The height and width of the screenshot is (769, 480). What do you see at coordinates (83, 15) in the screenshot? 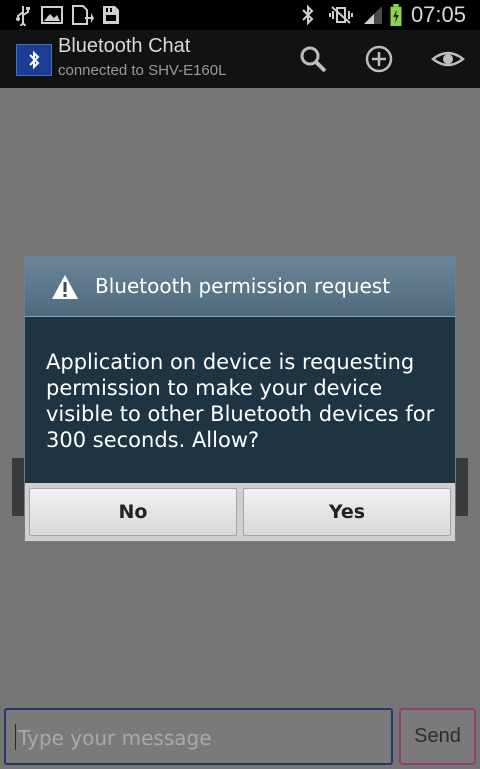
I see `file-upload-icon` at bounding box center [83, 15].